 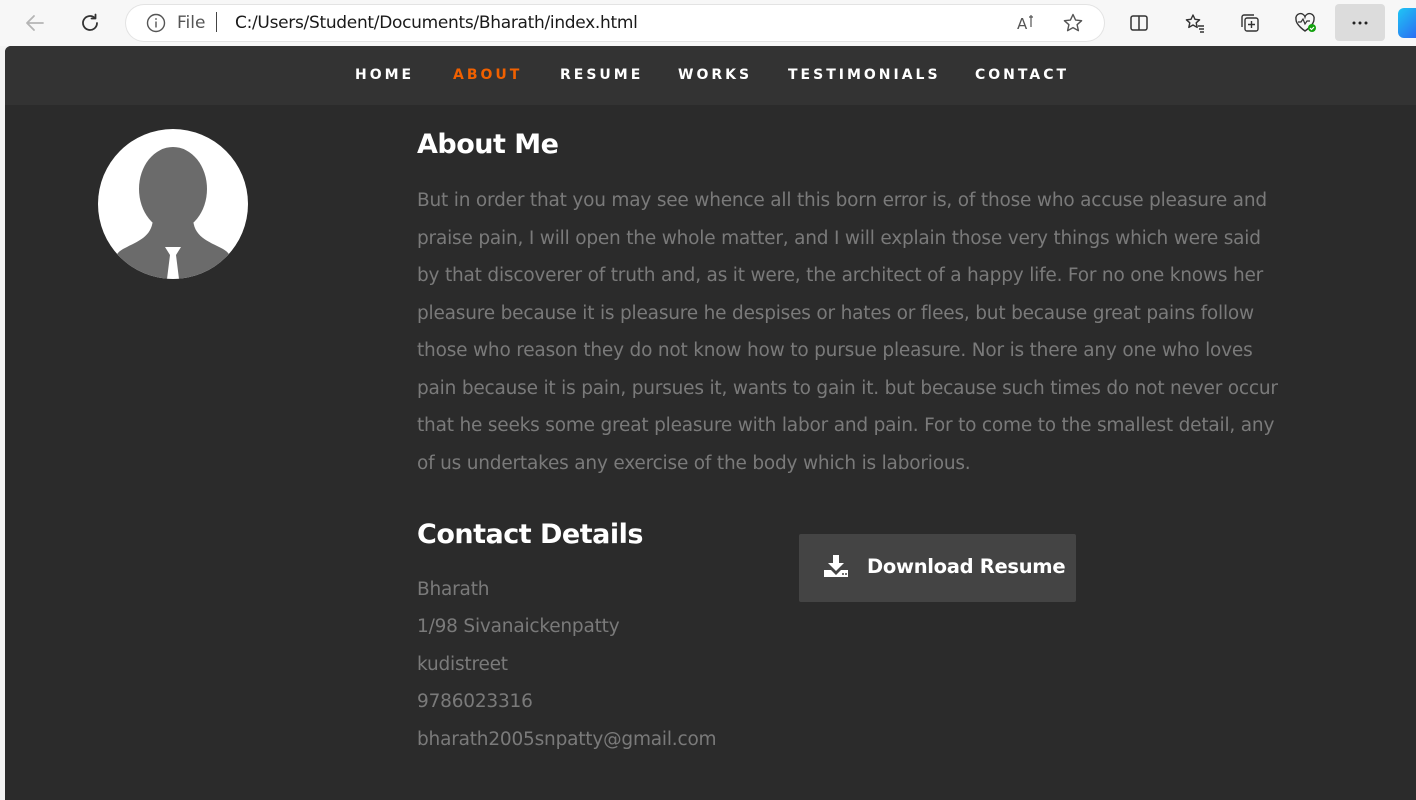 I want to click on favorite-star-icon, so click(x=1073, y=25).